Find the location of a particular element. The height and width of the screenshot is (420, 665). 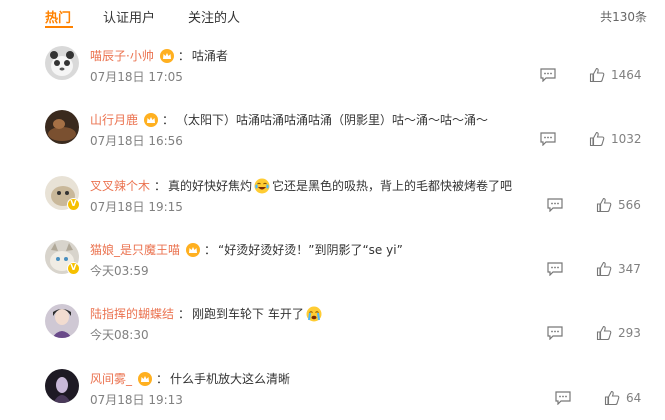

total-count: 共130条 is located at coordinates (623, 17).